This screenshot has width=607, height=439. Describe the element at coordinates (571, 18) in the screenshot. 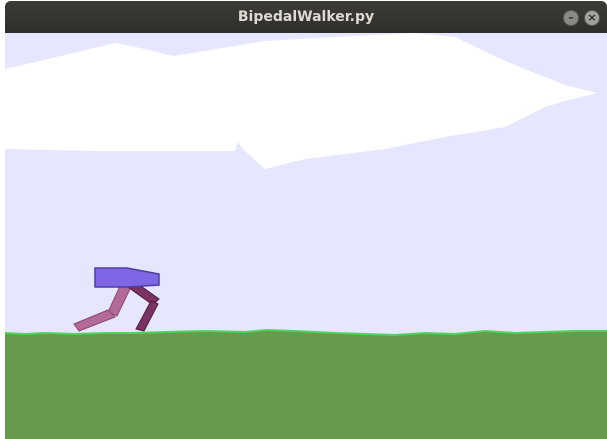

I see `minimize-button: –` at that location.